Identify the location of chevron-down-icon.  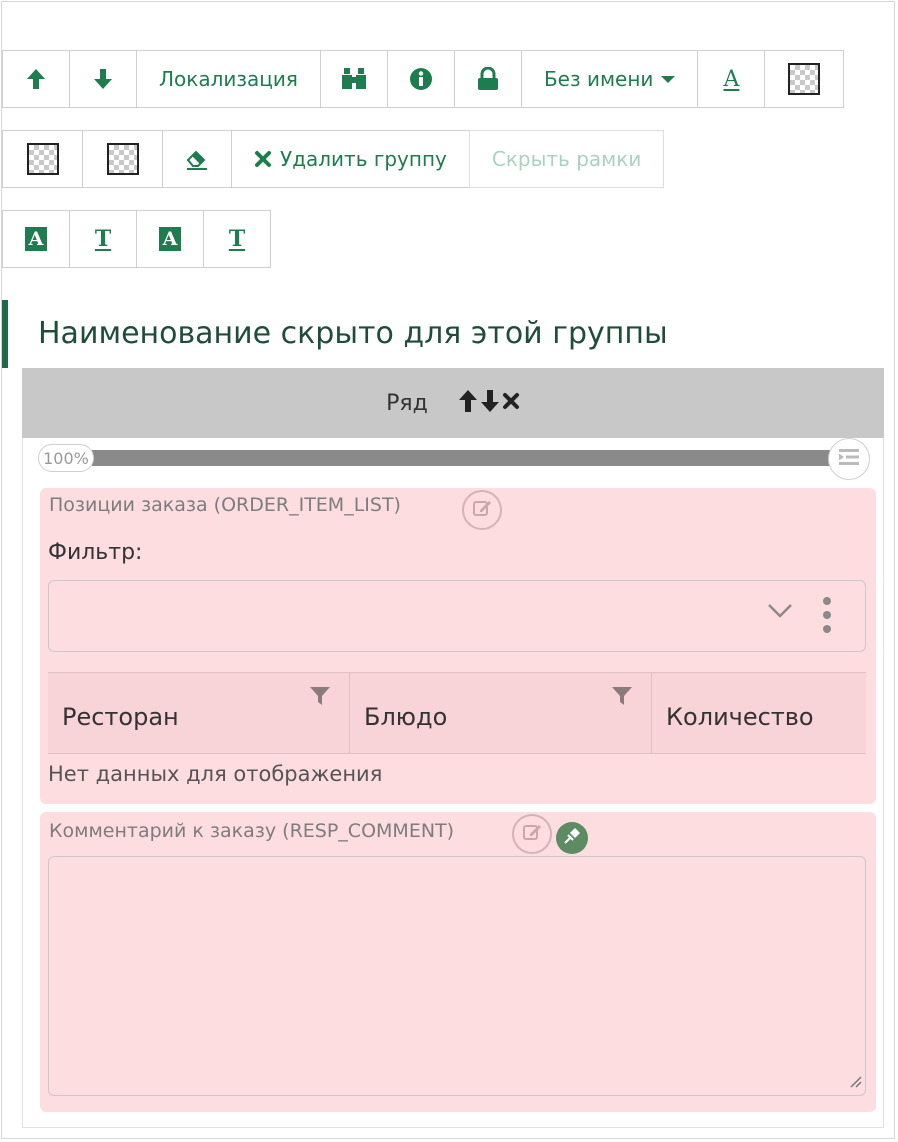
(780, 613).